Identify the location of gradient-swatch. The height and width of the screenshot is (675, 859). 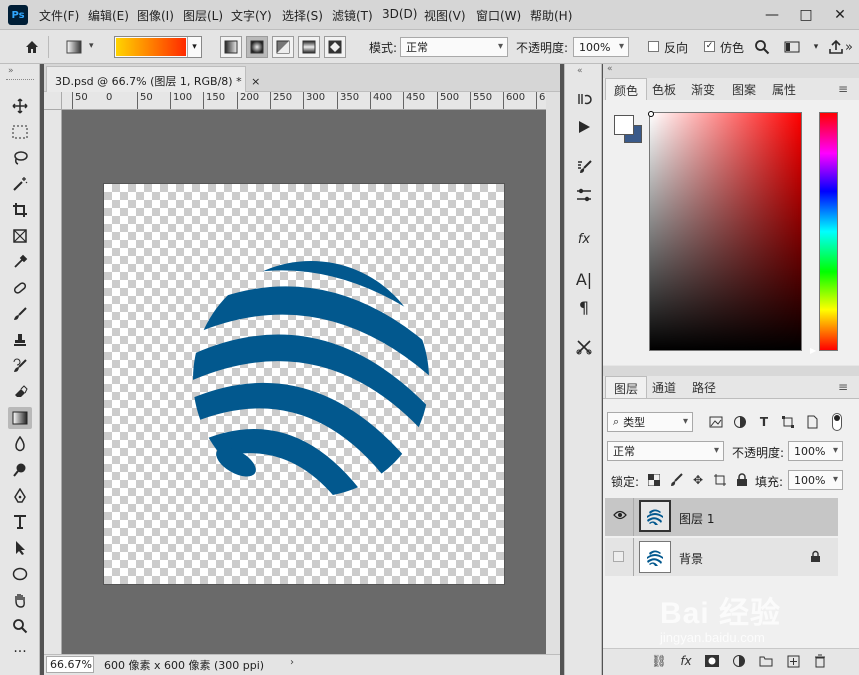
(151, 47).